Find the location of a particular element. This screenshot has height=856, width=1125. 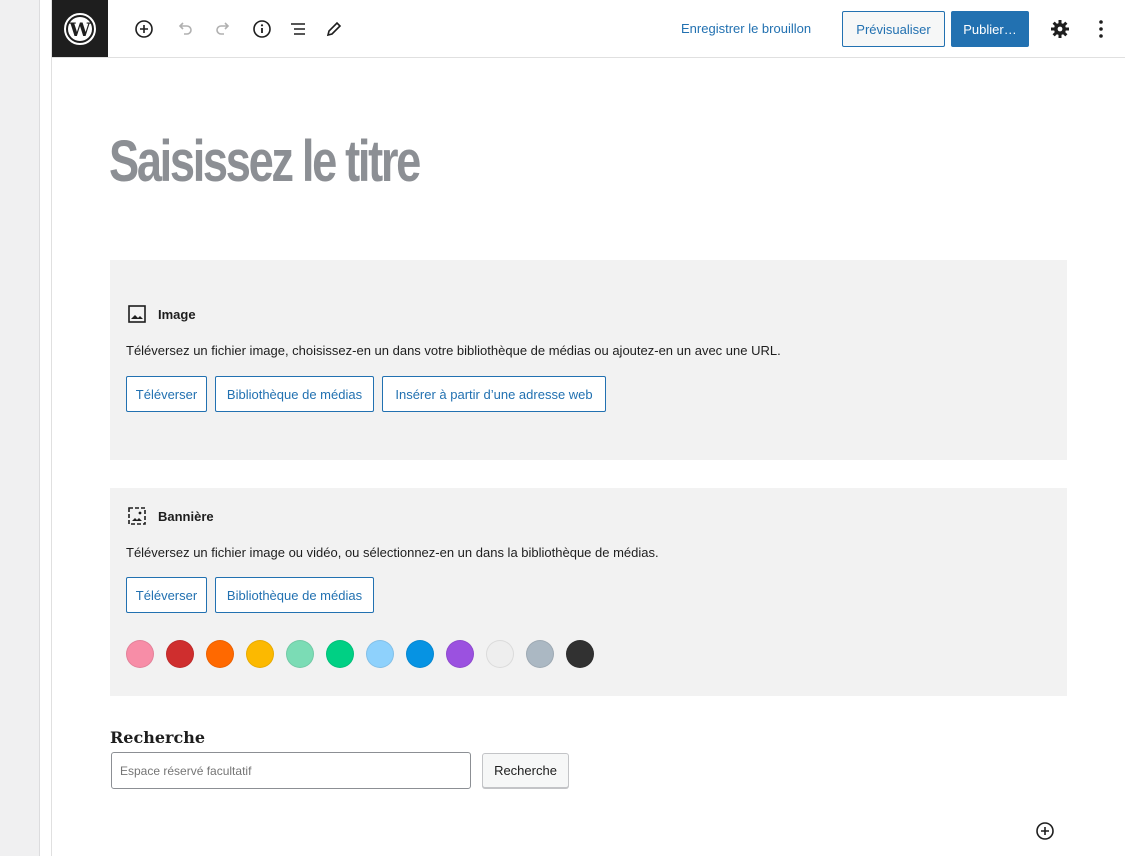

search-input-placeholder: Espace réservé facultatif is located at coordinates (186, 770).